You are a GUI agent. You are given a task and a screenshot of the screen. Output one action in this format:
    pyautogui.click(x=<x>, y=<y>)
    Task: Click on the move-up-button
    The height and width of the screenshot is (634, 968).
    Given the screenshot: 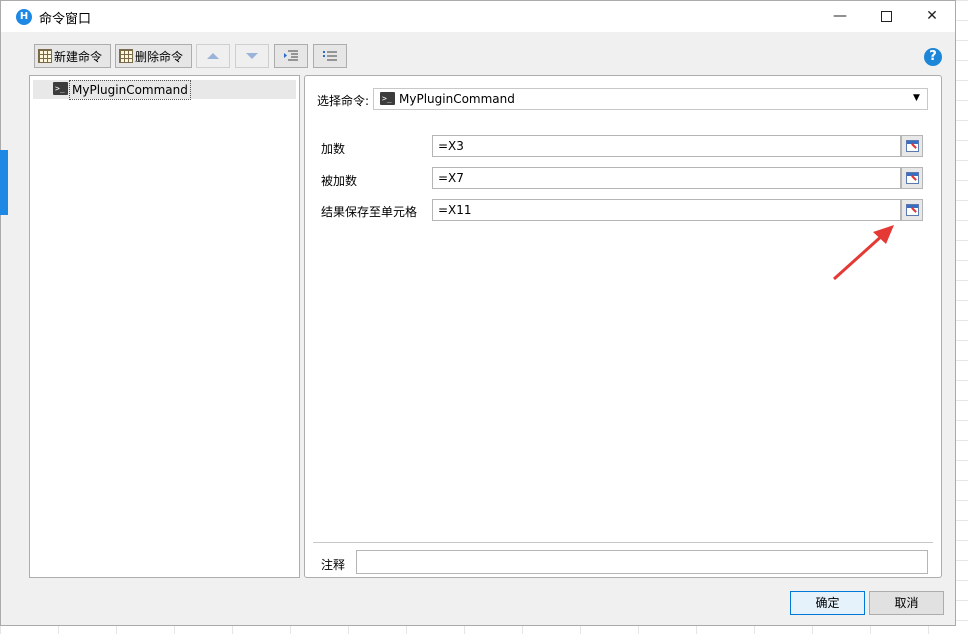 What is the action you would take?
    pyautogui.click(x=213, y=56)
    